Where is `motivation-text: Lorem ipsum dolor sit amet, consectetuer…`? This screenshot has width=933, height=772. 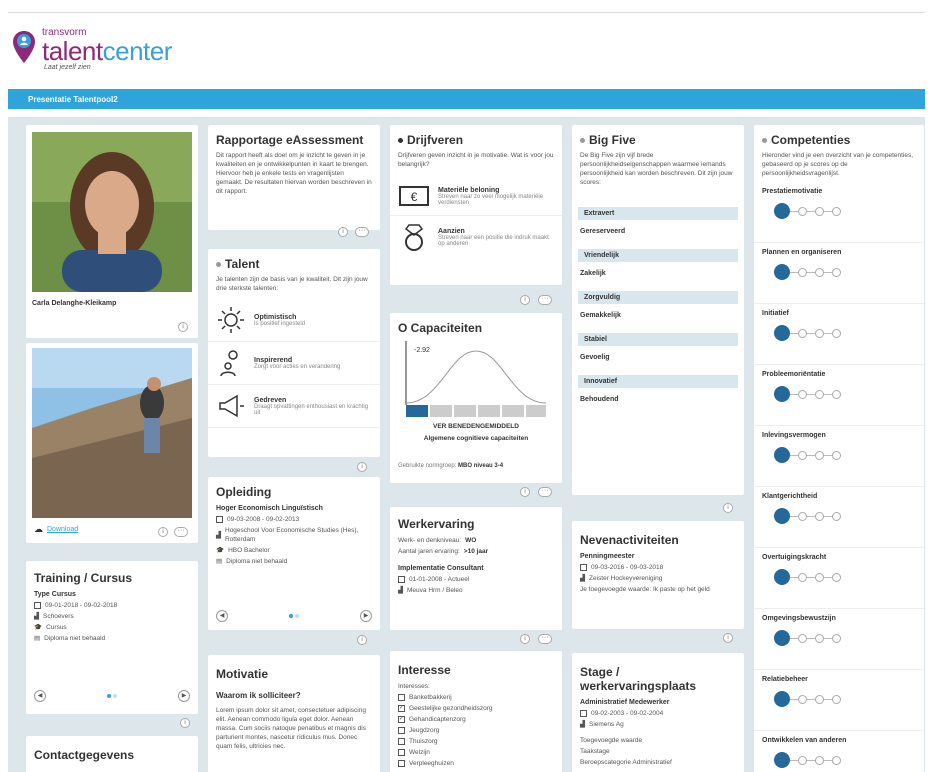
motivation-text: Lorem ipsum dolor sit amet, consectetuer… is located at coordinates (291, 728).